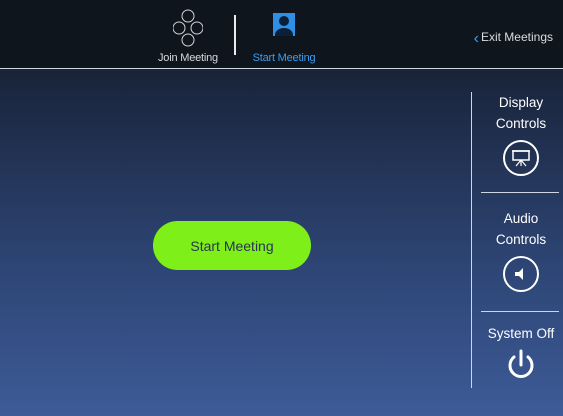 The image size is (563, 416). I want to click on tab-start-meeting: Start Meeting, so click(284, 34).